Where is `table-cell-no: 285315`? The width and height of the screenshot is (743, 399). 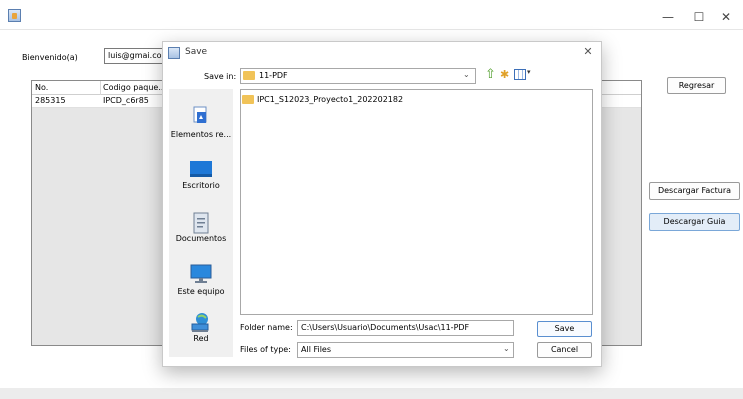
table-cell-no: 285315 is located at coordinates (50, 100).